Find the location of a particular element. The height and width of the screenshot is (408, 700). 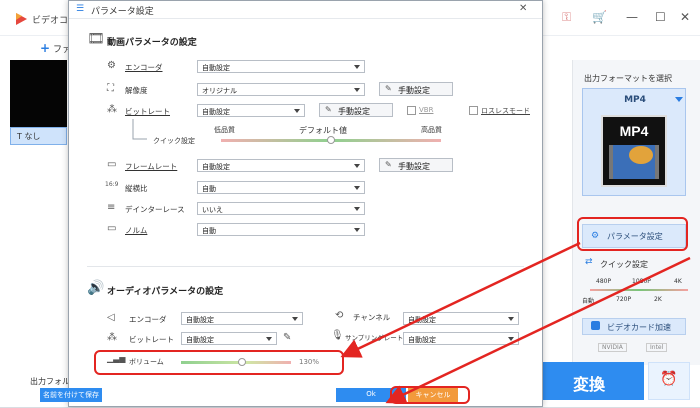

video-encoder-select: 自動設定 is located at coordinates (281, 66).